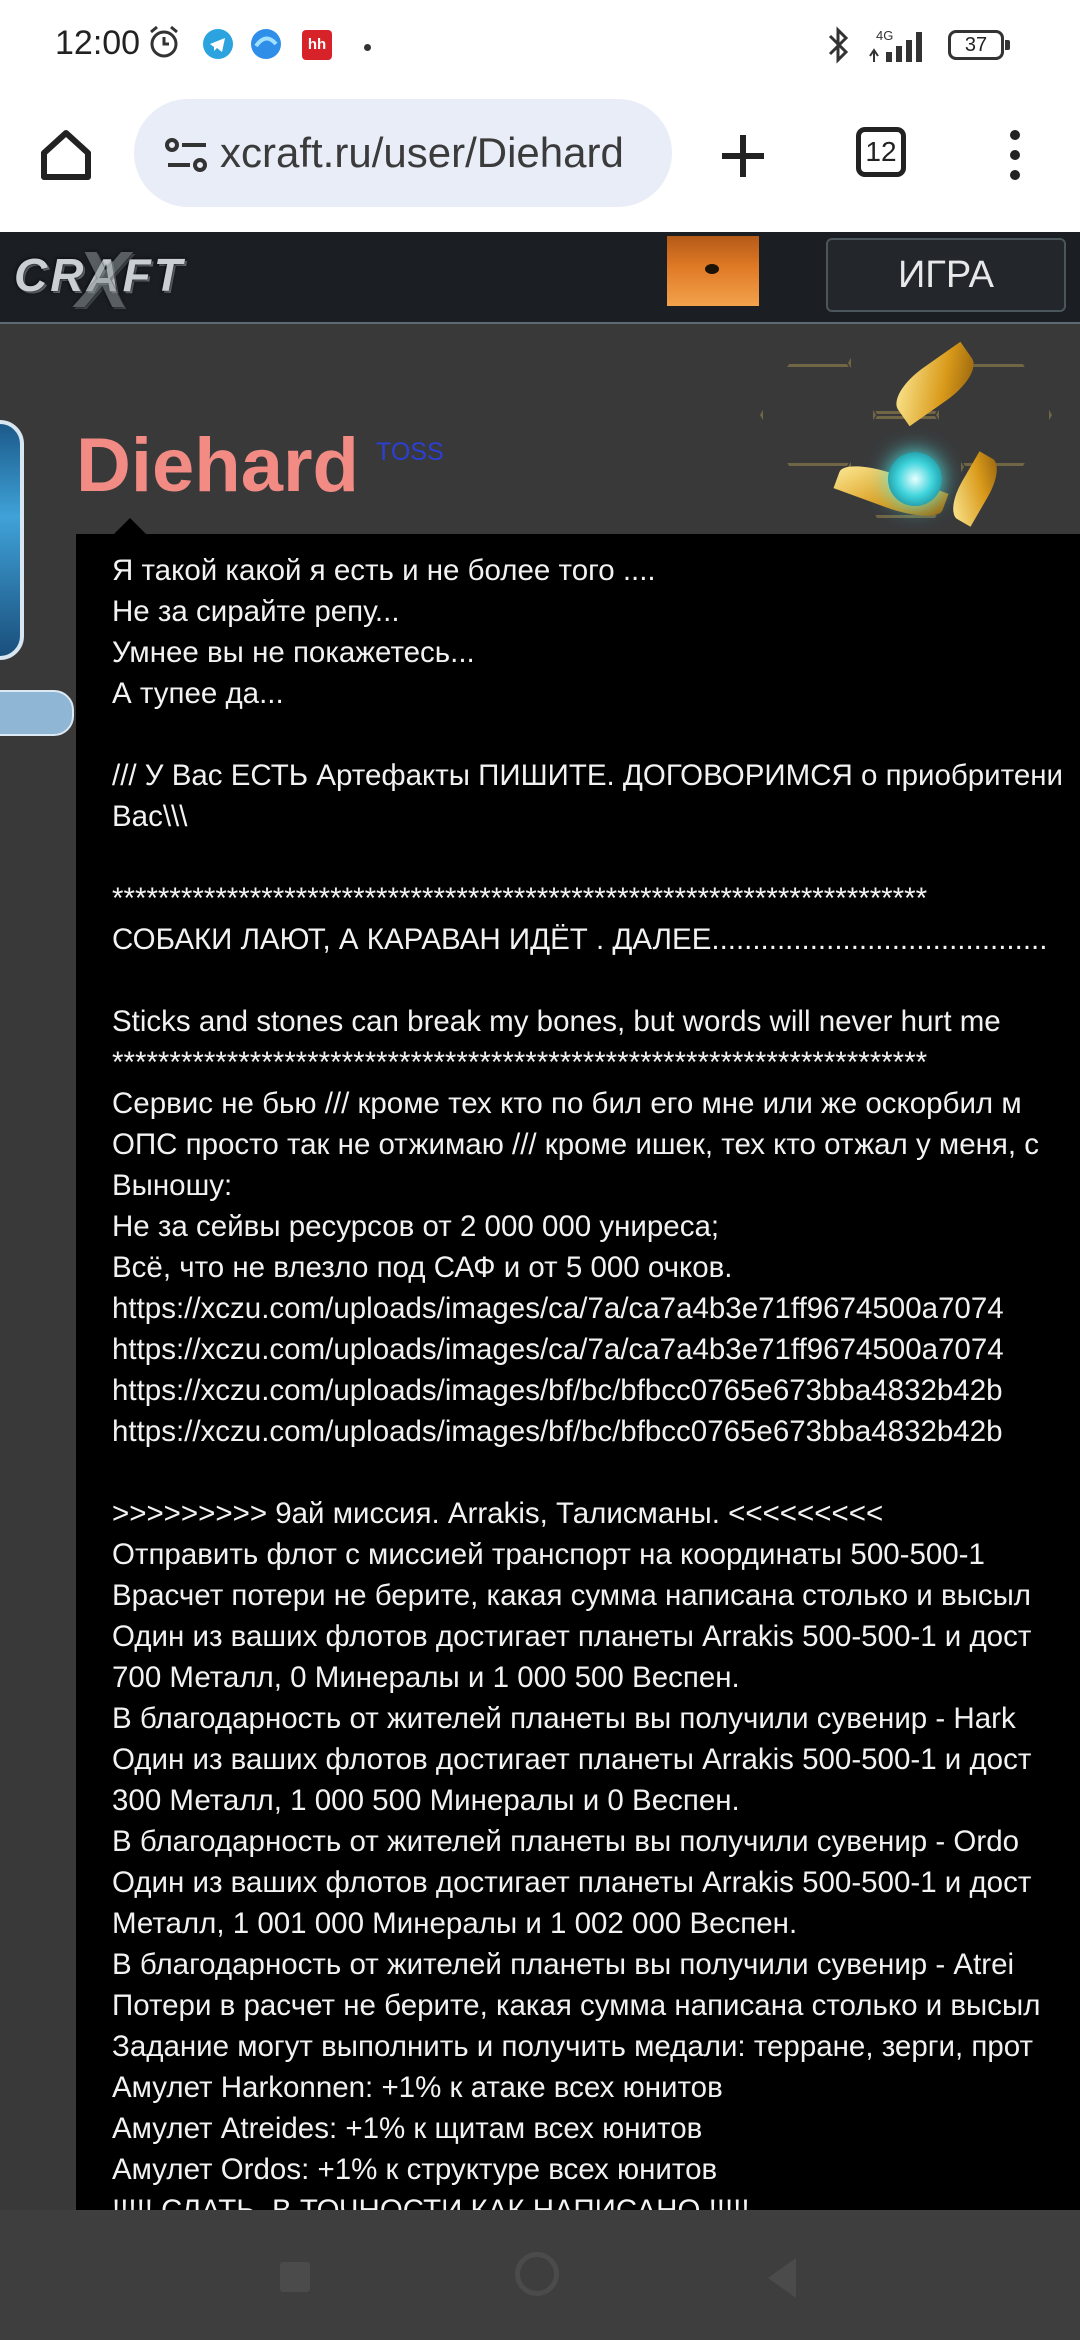 The width and height of the screenshot is (1080, 2340). Describe the element at coordinates (12, 540) in the screenshot. I see `avatar` at that location.